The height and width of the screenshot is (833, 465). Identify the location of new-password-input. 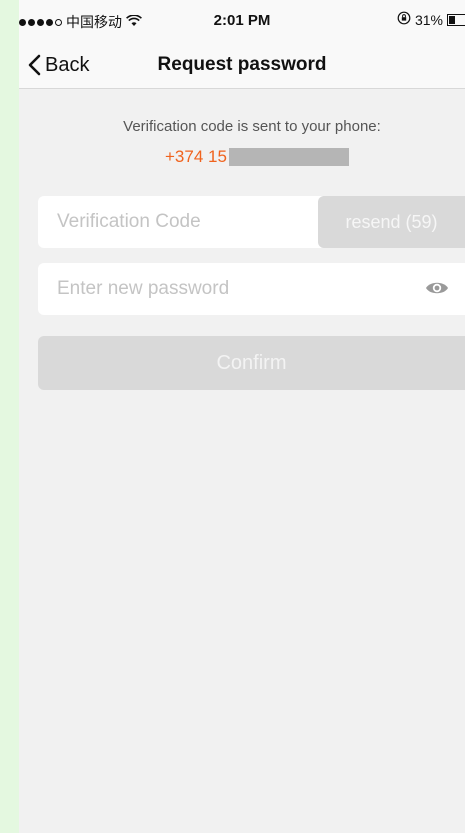
(228, 289).